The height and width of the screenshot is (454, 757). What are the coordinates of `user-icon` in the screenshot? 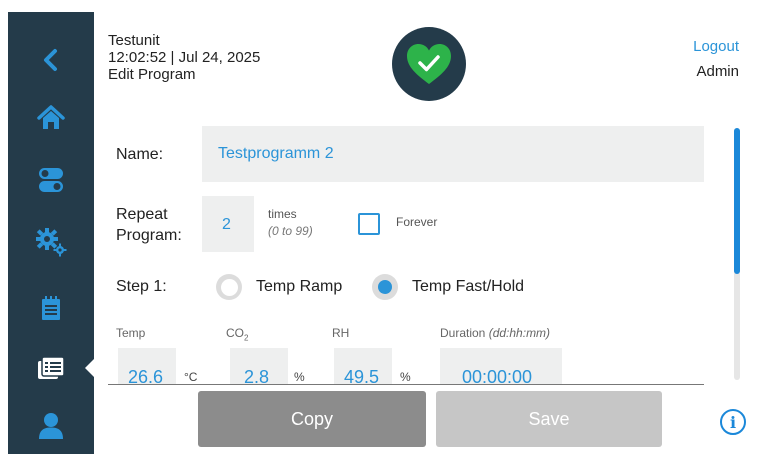 It's located at (51, 426).